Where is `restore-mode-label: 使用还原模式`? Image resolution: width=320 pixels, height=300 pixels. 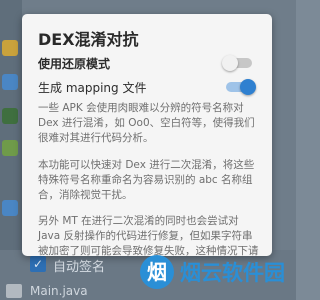 restore-mode-label: 使用还原模式 is located at coordinates (74, 64).